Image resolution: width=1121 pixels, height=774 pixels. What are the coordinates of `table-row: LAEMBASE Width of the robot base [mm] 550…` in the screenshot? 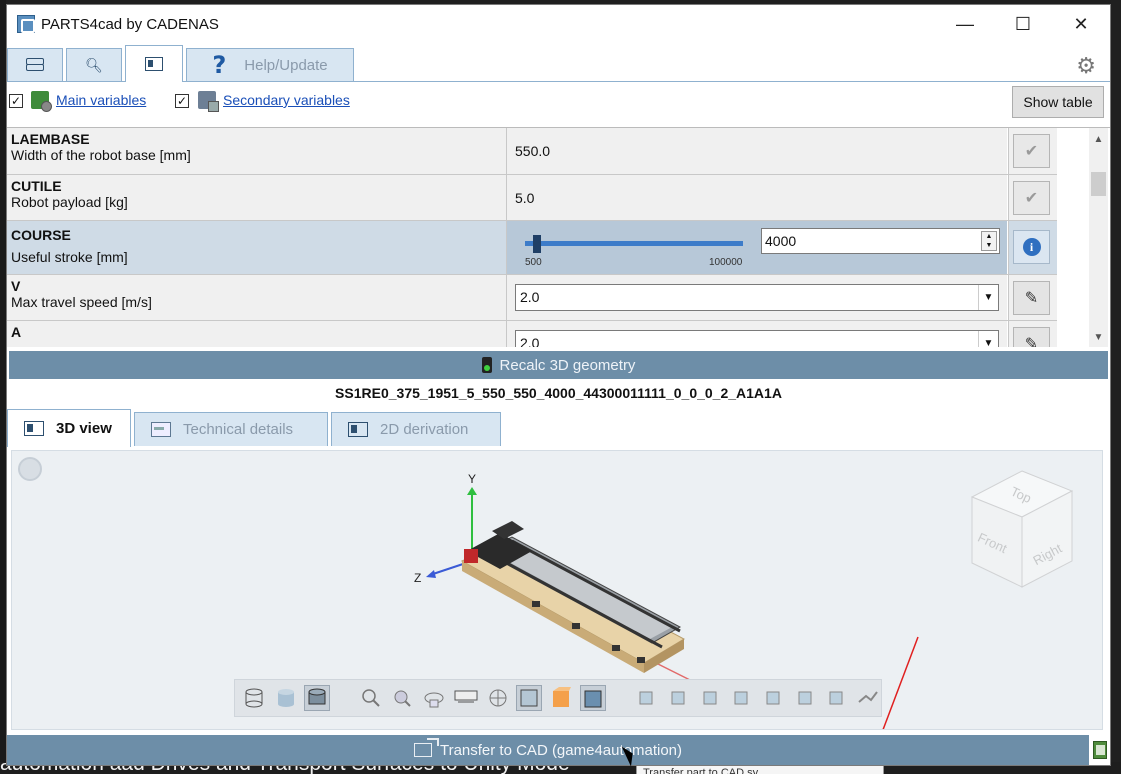 It's located at (532, 151).